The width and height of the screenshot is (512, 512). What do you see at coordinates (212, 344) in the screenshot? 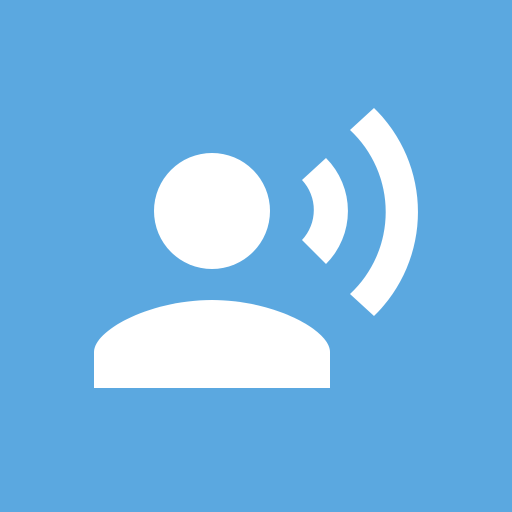
I see `person-body-icon` at bounding box center [212, 344].